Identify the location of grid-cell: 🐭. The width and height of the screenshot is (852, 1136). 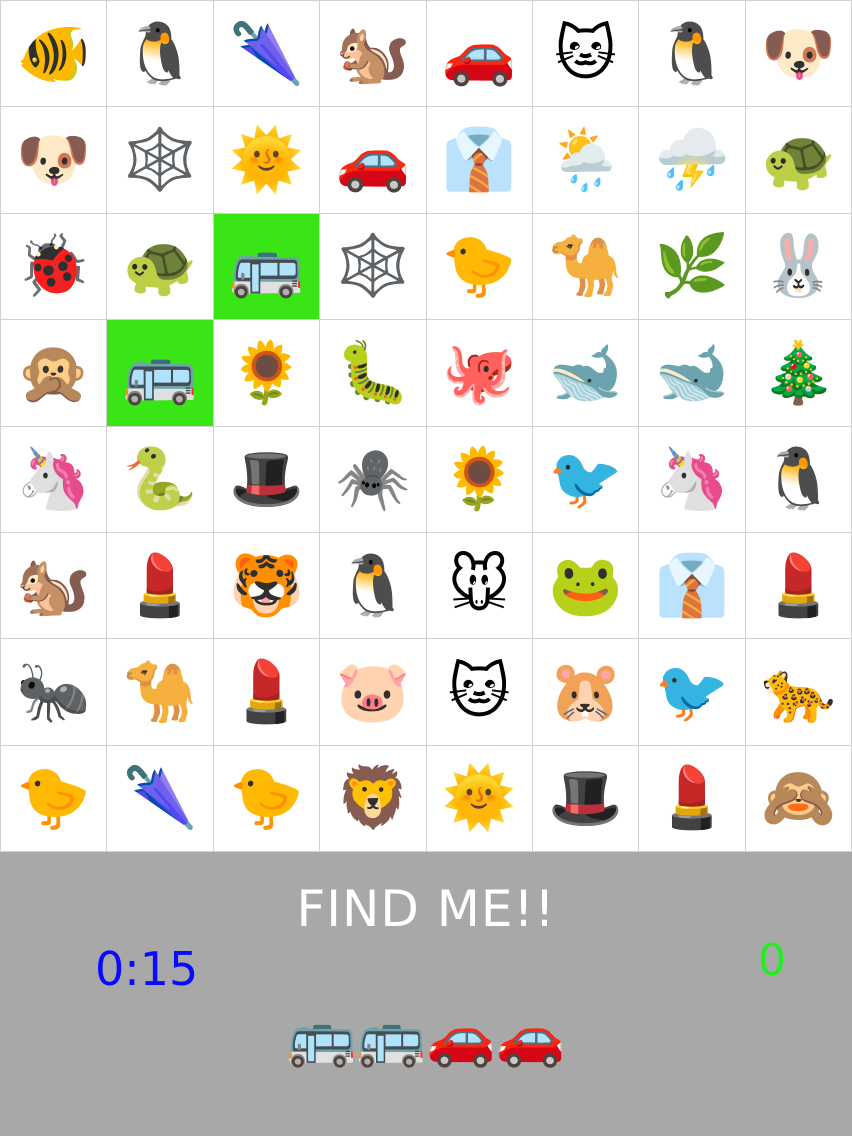
(479, 585).